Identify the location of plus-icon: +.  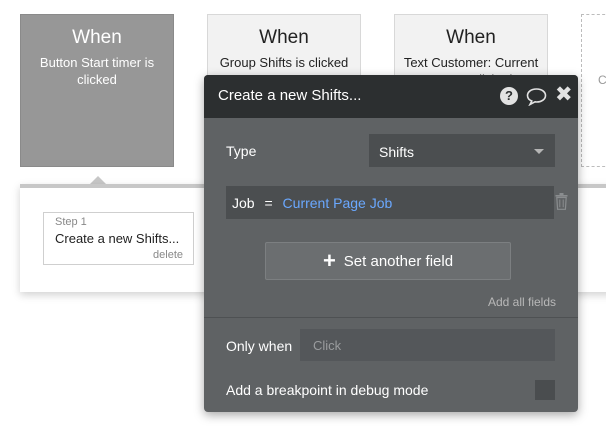
(329, 260).